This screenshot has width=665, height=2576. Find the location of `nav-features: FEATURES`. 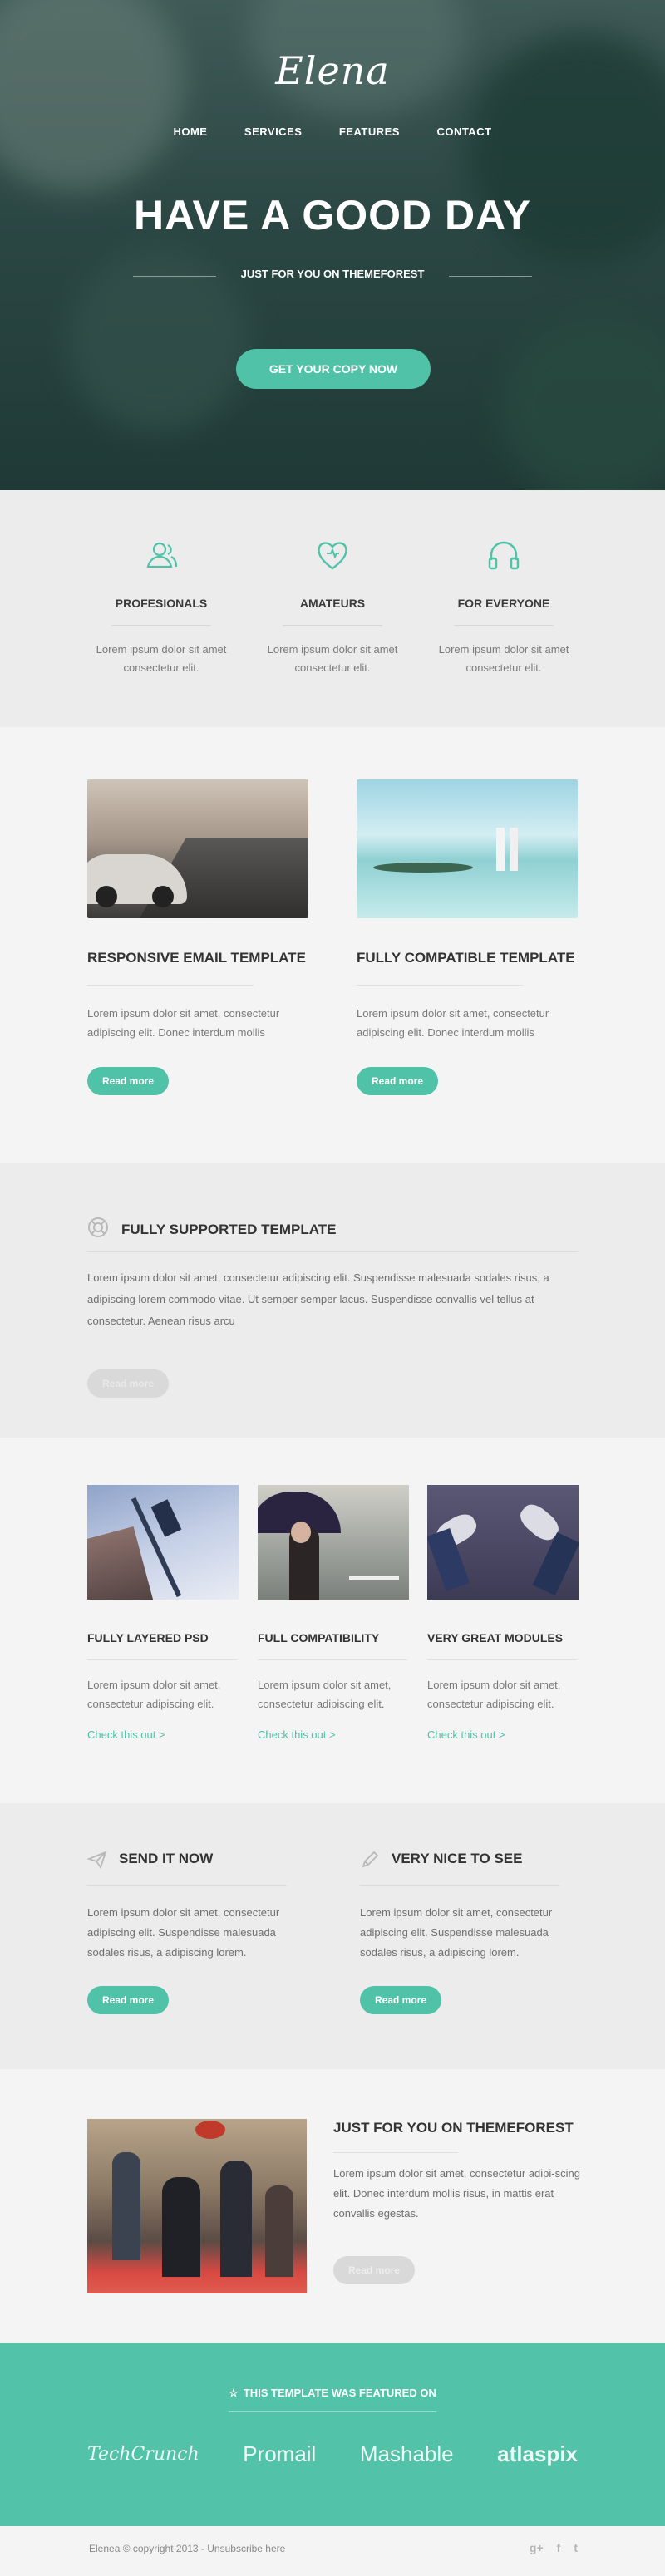

nav-features: FEATURES is located at coordinates (369, 131).